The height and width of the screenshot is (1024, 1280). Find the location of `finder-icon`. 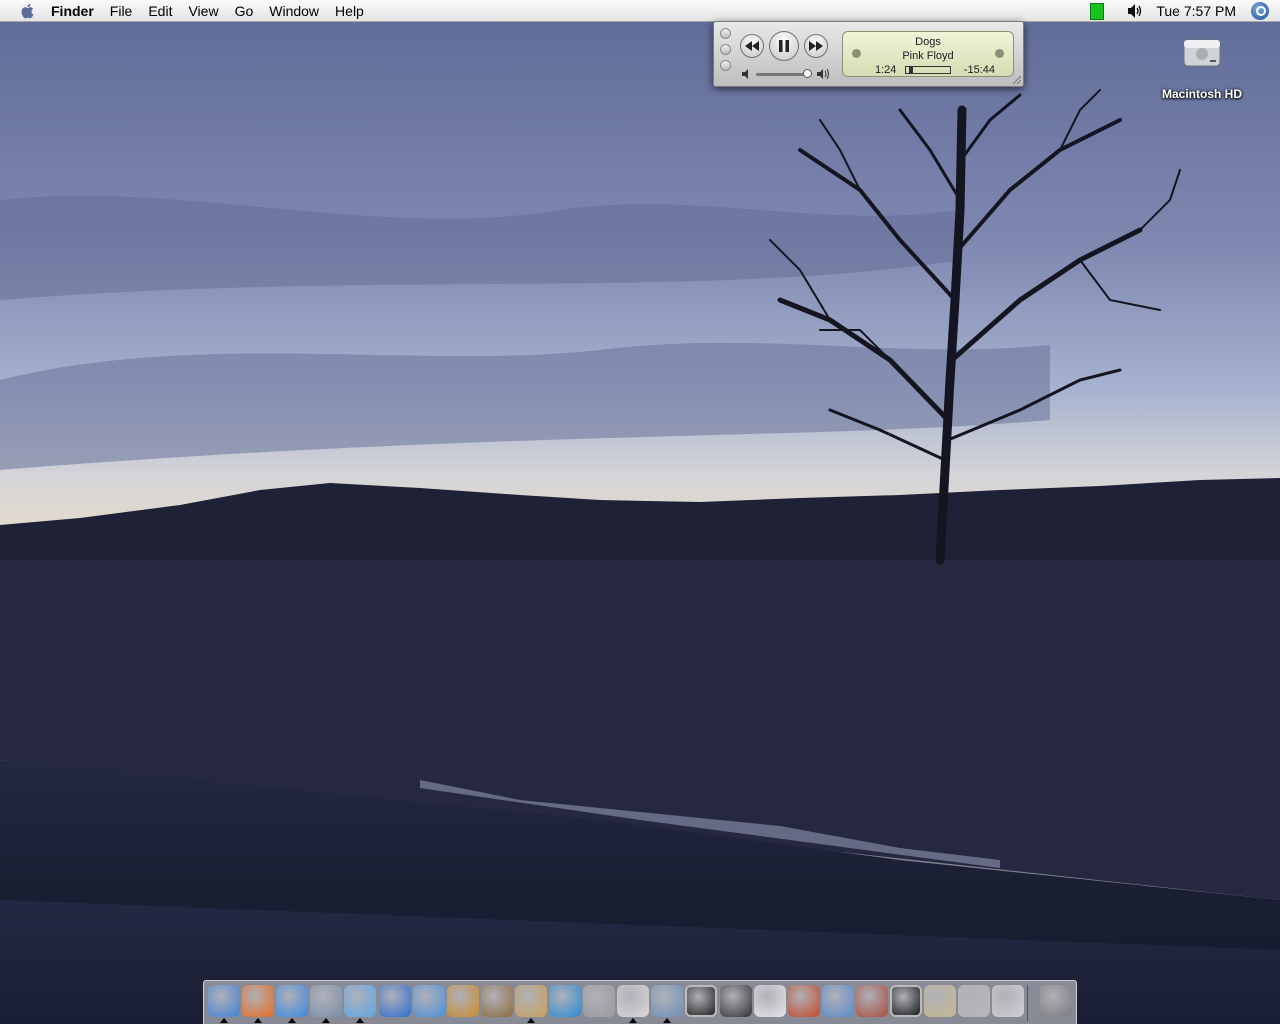

finder-icon is located at coordinates (224, 1001).